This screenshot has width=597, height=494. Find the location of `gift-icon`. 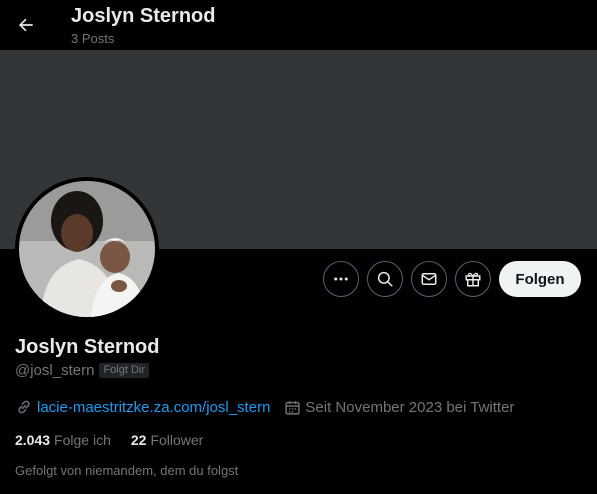

gift-icon is located at coordinates (473, 279).